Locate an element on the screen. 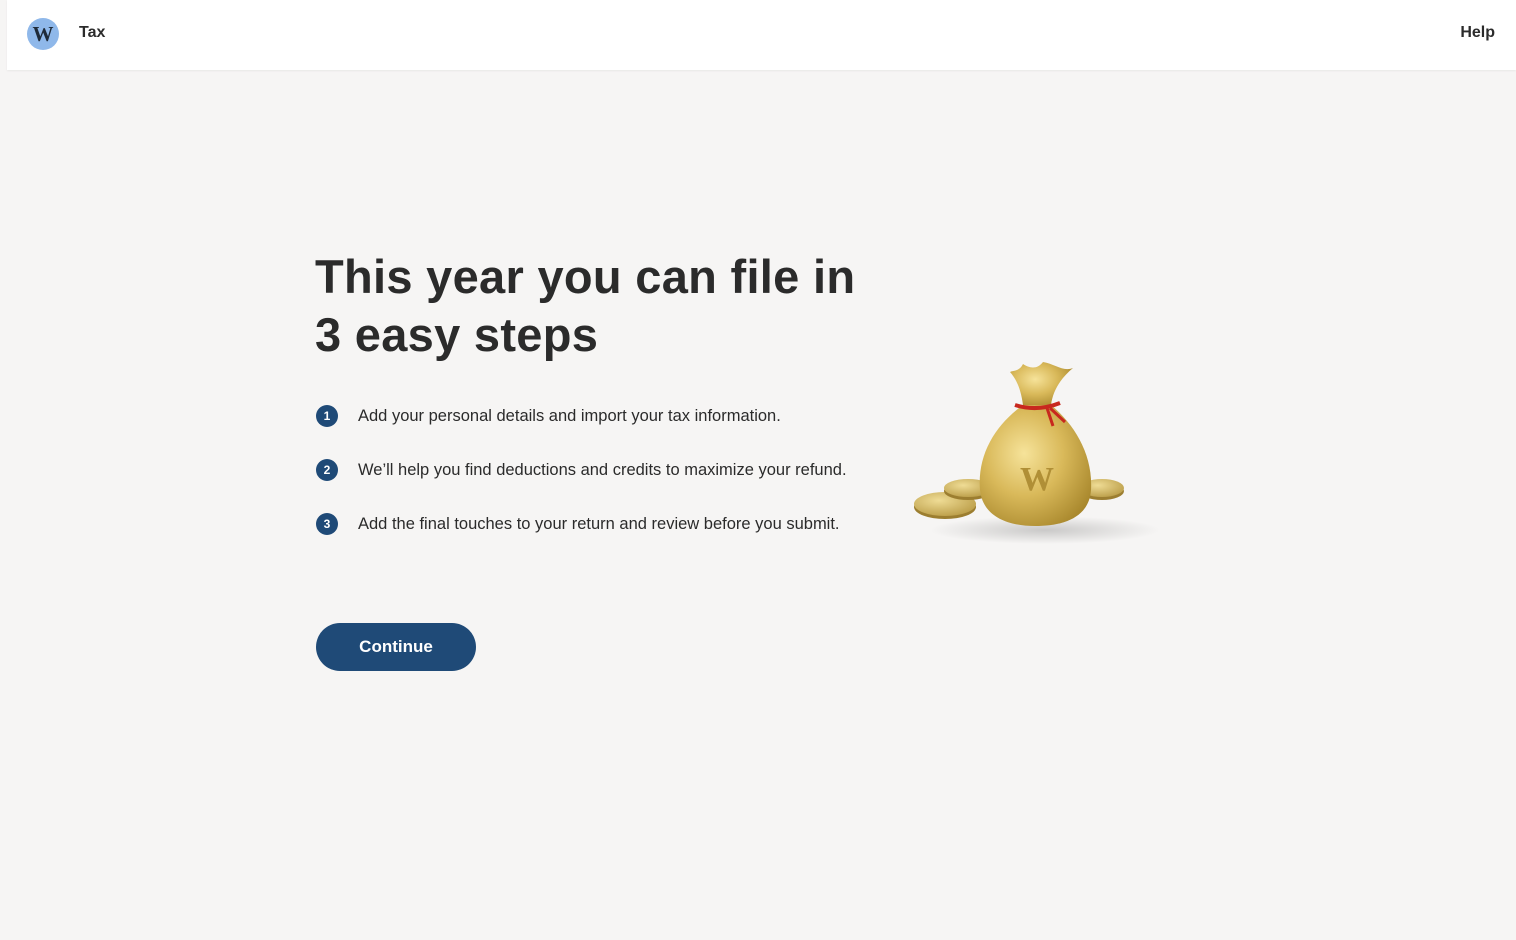  top-bar: W Tax Help is located at coordinates (761, 35).